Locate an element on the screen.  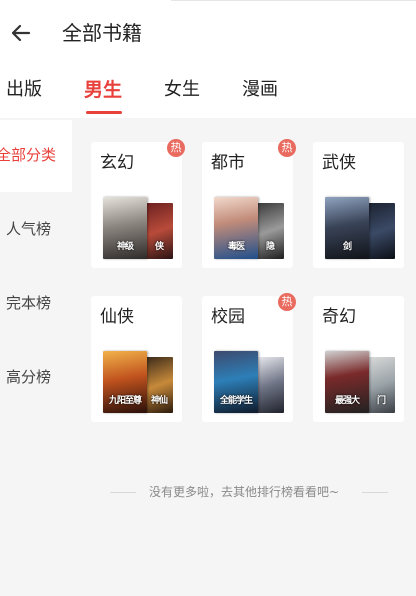
book-cover: 九阳至尊 is located at coordinates (125, 382).